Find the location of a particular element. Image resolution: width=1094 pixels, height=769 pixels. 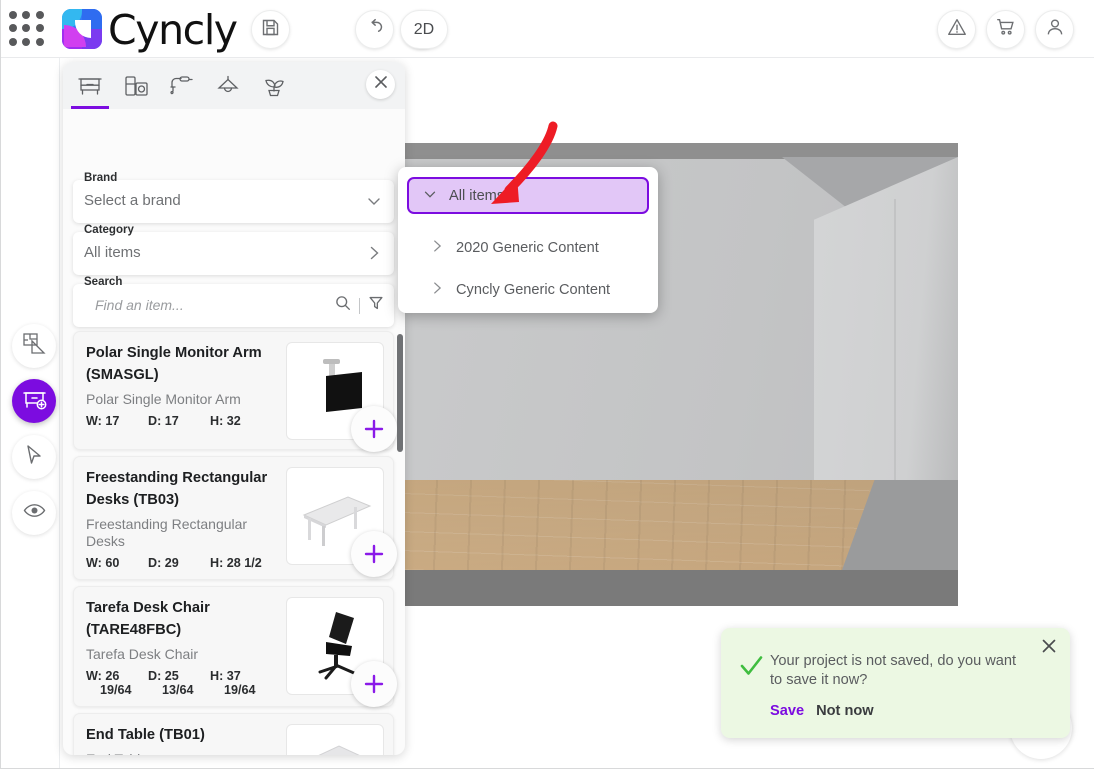

flyout-item-cyncly-generic-content: Cyncly Generic Content is located at coordinates (519, 290).